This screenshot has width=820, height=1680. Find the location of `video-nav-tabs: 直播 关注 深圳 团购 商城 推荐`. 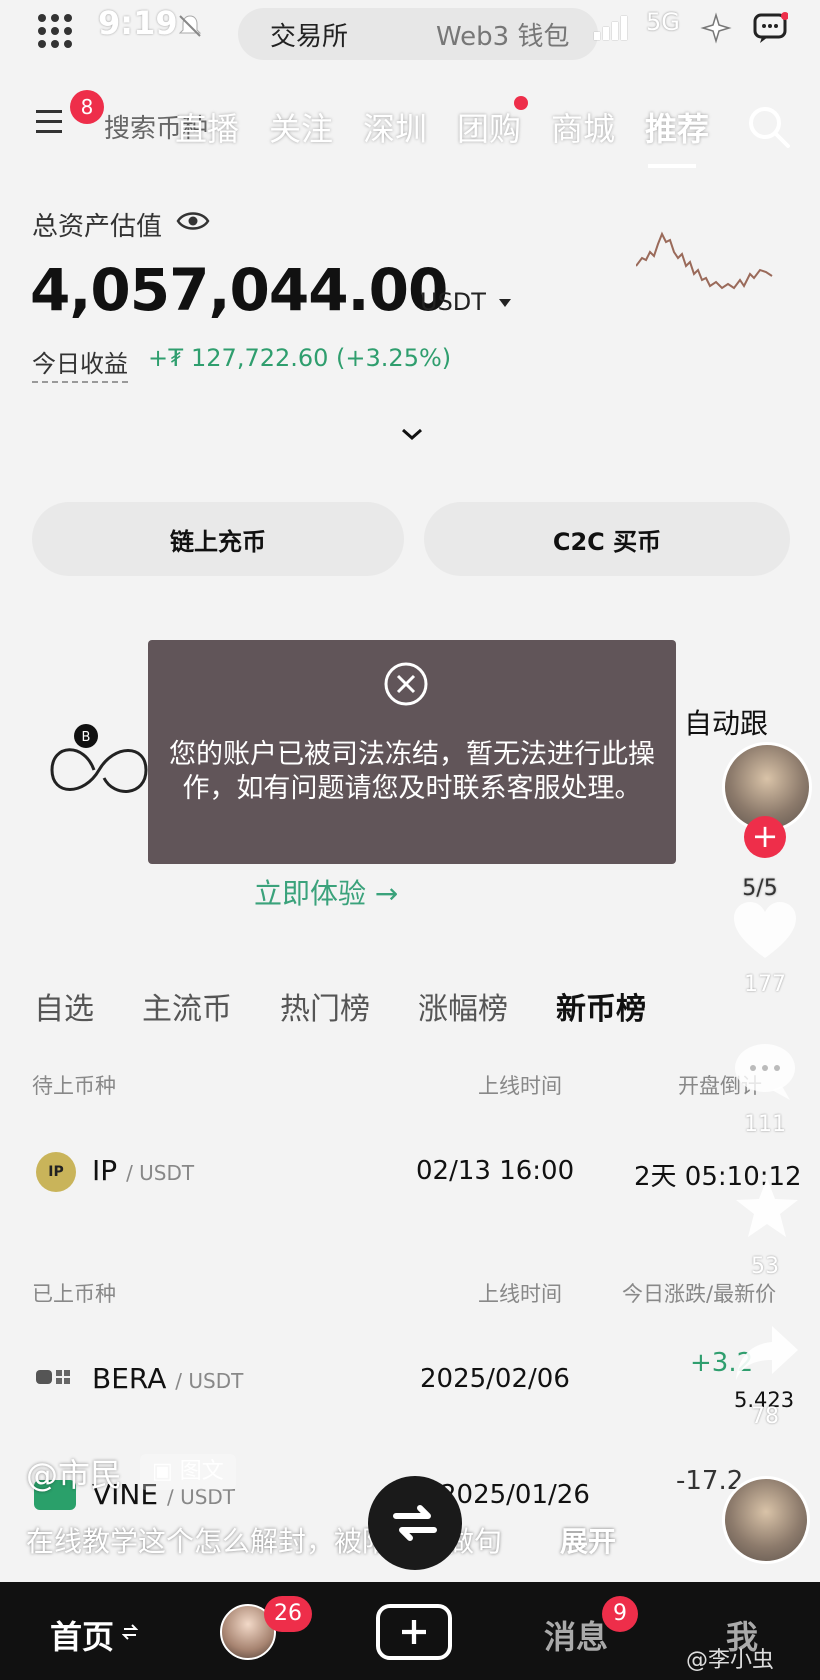

video-nav-tabs: 直播 关注 深圳 团购 商城 推荐 is located at coordinates (442, 129).